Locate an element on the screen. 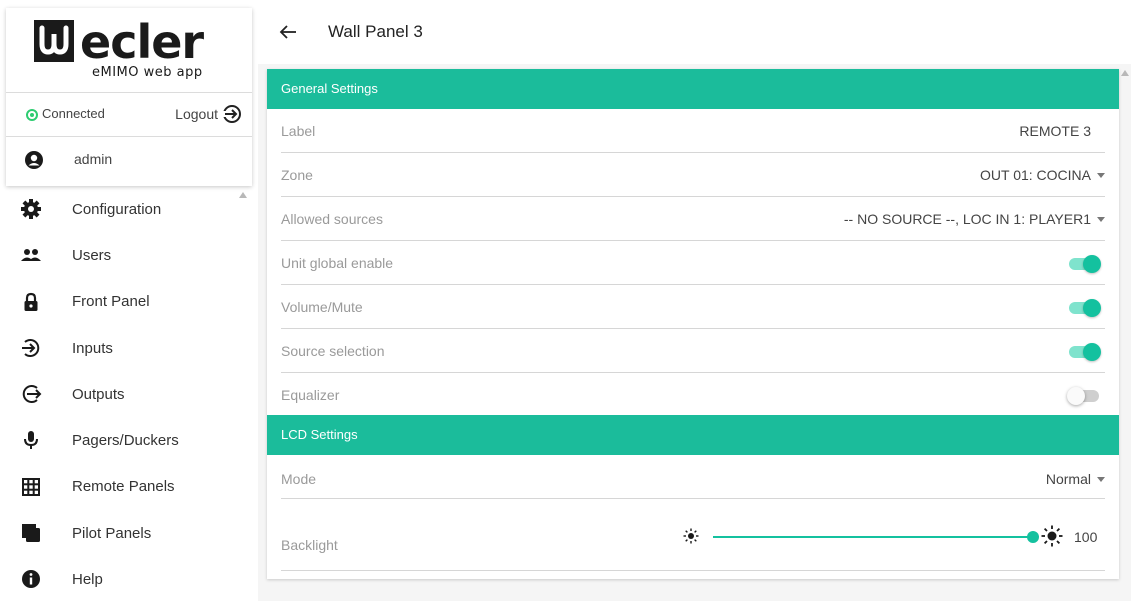 This screenshot has height=601, width=1131. sidebar-item-pagers-duckers: Pagers/Duckers is located at coordinates (129, 440).